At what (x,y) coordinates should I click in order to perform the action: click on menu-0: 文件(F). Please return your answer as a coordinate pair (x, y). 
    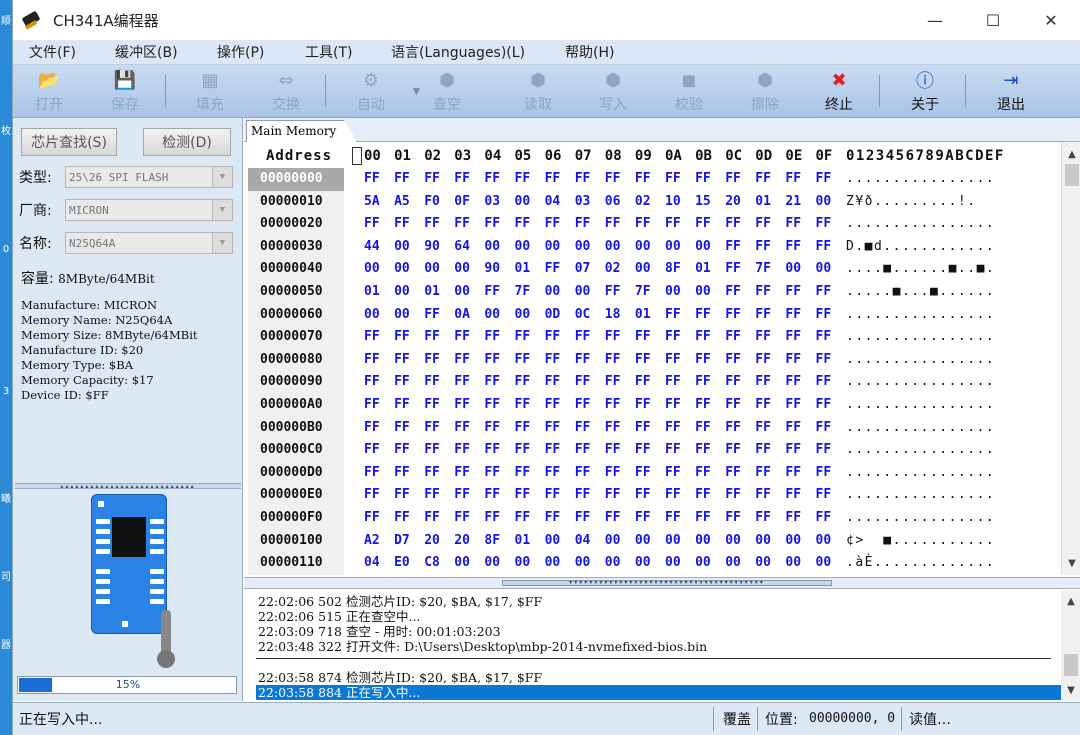
    Looking at the image, I should click on (52, 52).